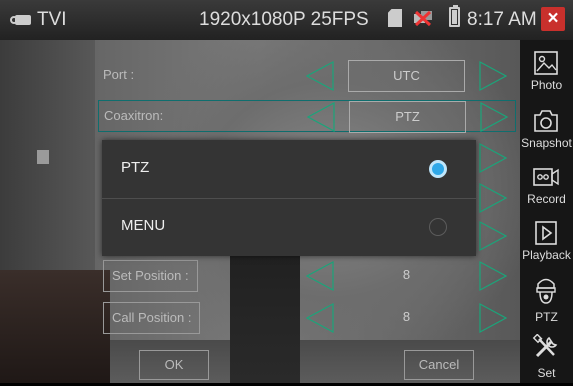  Describe the element at coordinates (406, 318) in the screenshot. I see `call-position-value: 8` at that location.